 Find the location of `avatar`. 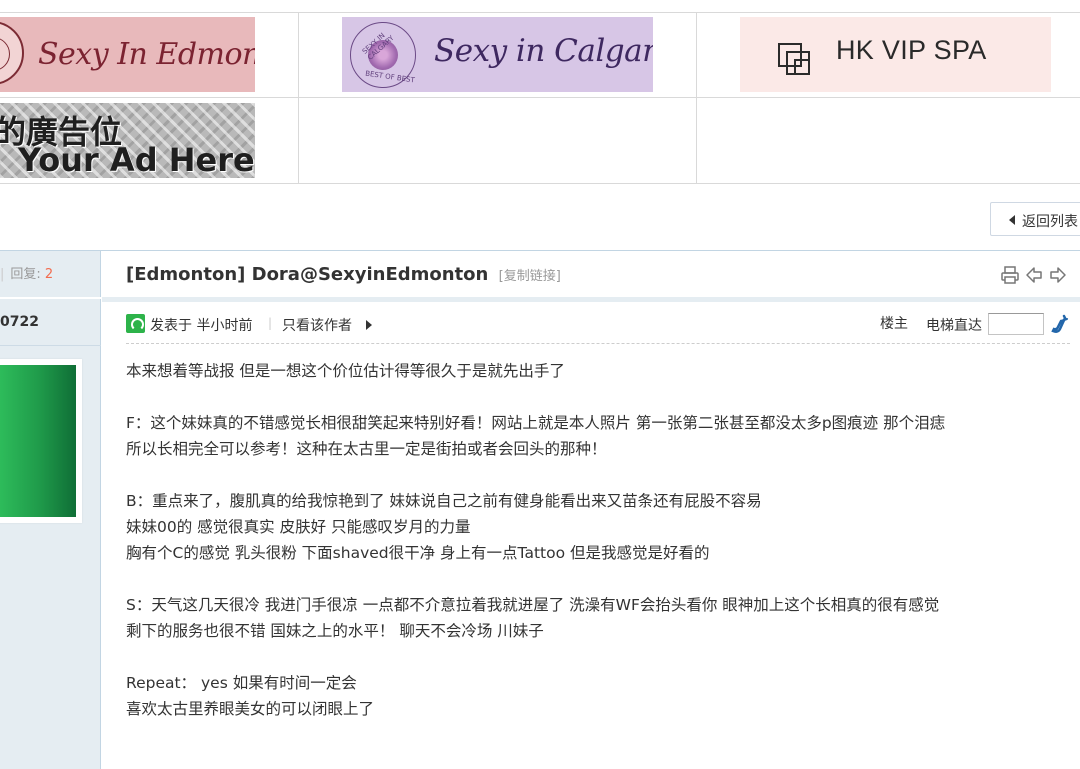

avatar is located at coordinates (41, 441).